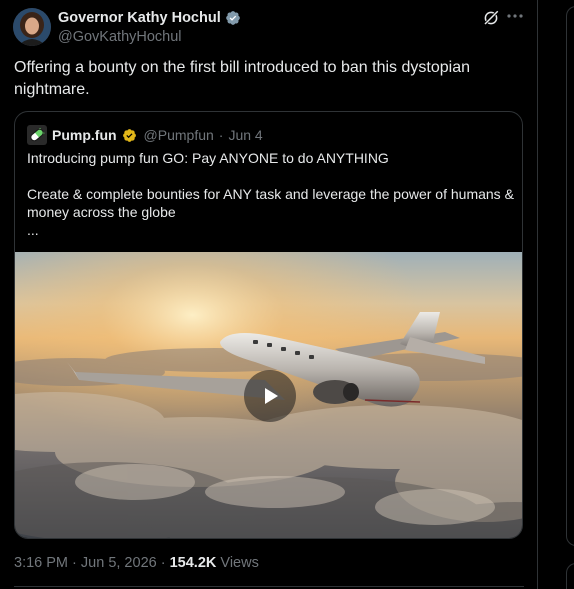 The image size is (574, 589). Describe the element at coordinates (129, 135) in the screenshot. I see `gold-verified-icon` at that location.